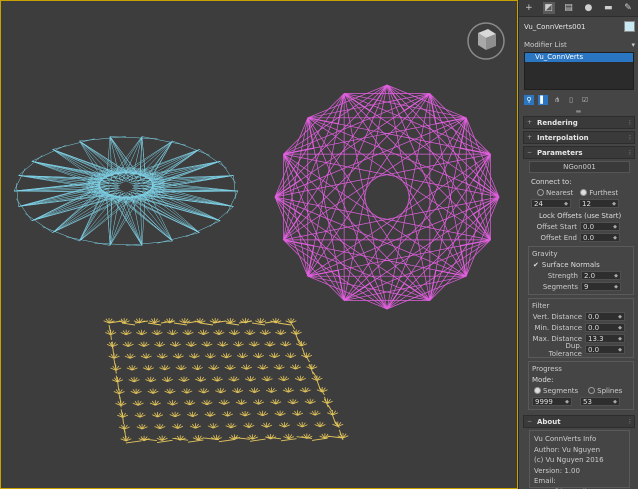  Describe the element at coordinates (486, 41) in the screenshot. I see `viewcube-icon` at that location.